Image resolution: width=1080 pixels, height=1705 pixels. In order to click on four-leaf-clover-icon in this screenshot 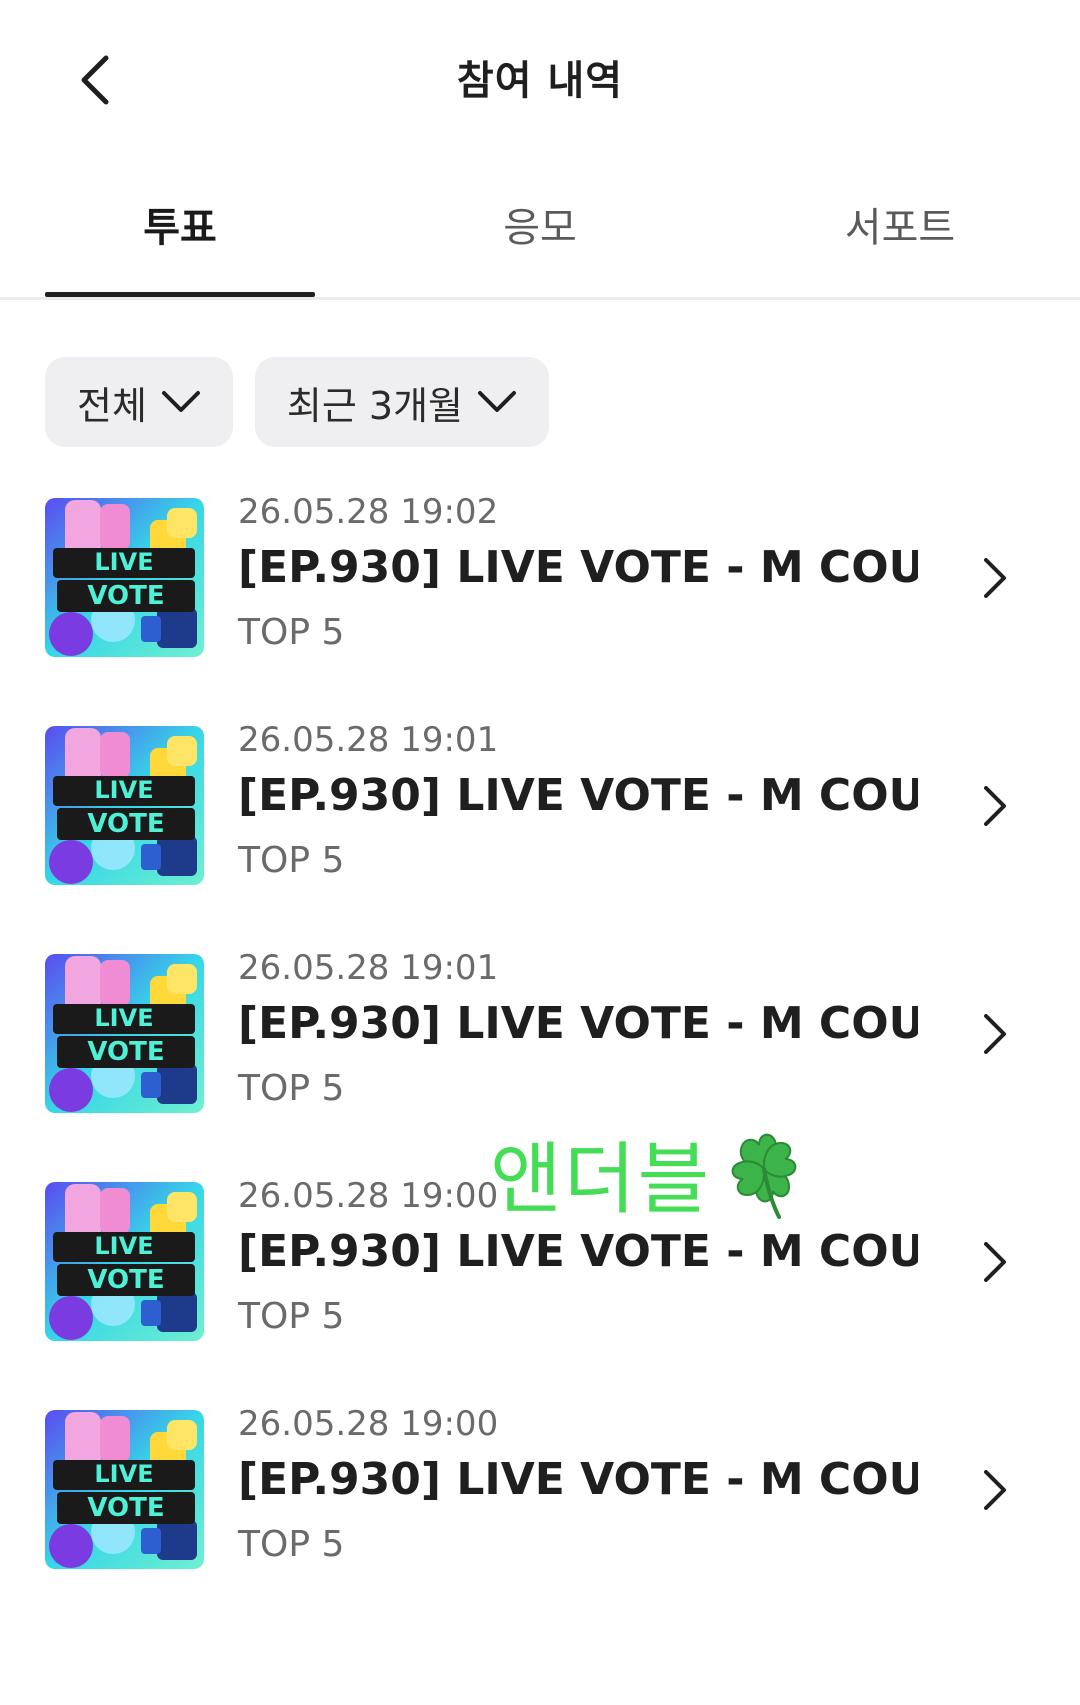, I will do `click(764, 1176)`.